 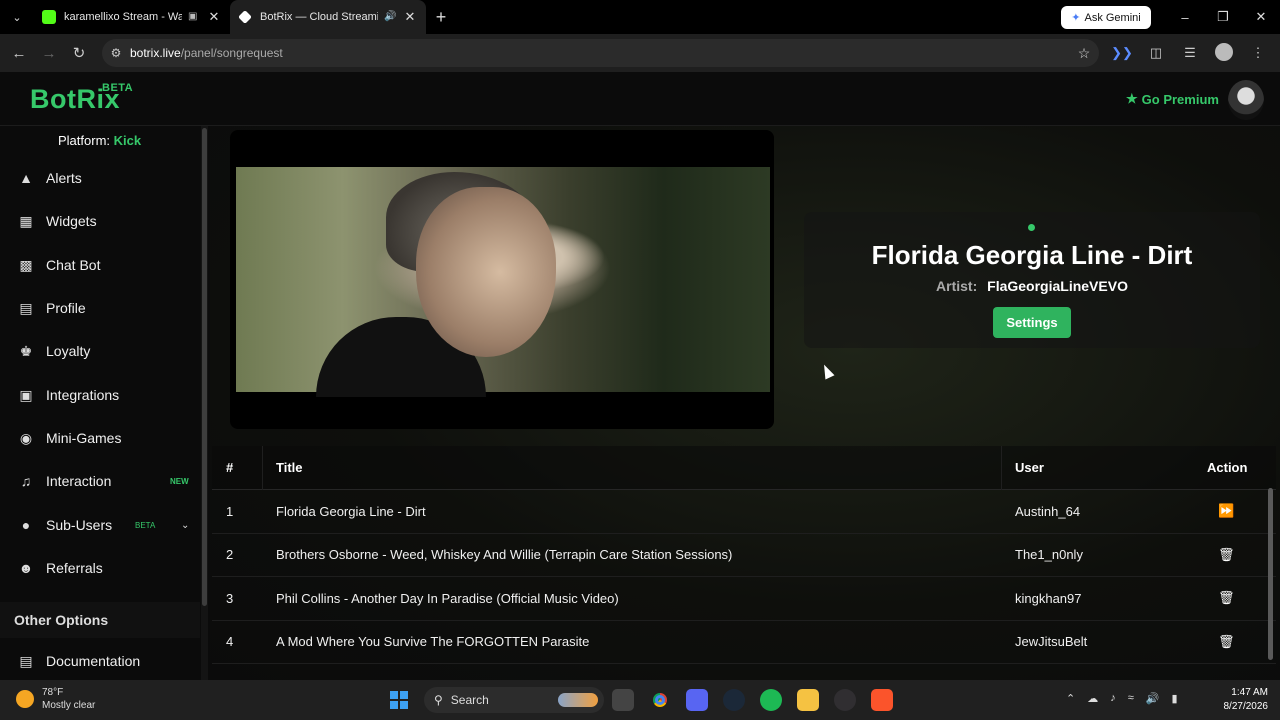 What do you see at coordinates (351, 511) in the screenshot?
I see `row-title: Florida Georgia Line - Dirt` at bounding box center [351, 511].